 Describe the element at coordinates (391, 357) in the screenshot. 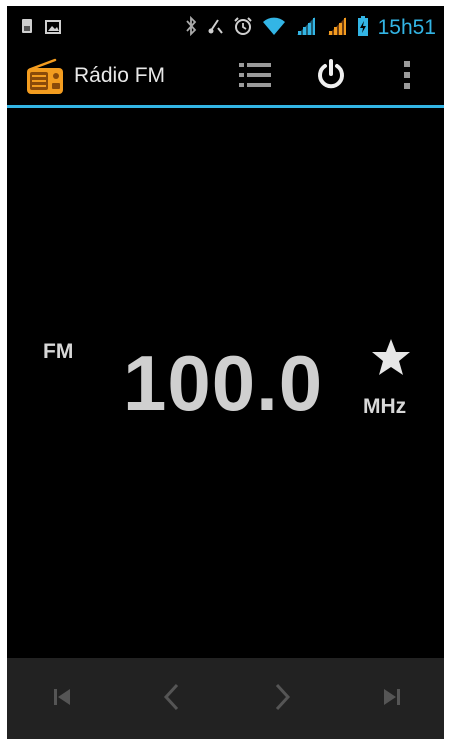

I see `star-icon` at that location.